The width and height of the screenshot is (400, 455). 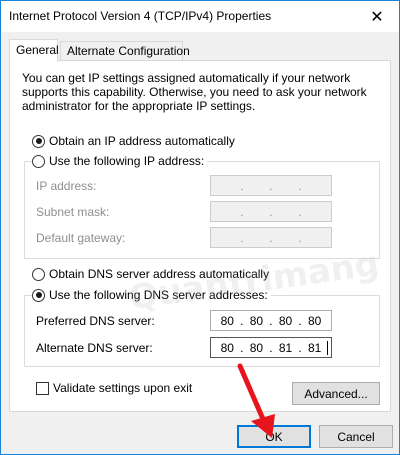 I want to click on radio-use-following-dns: Use the following DNS server addresses:, so click(x=151, y=295).